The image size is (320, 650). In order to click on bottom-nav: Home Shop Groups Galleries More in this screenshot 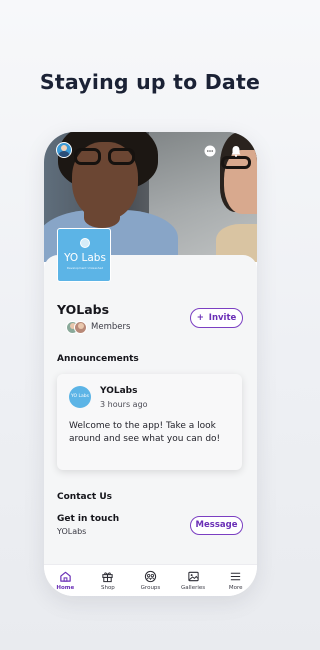, I will do `click(150, 580)`.